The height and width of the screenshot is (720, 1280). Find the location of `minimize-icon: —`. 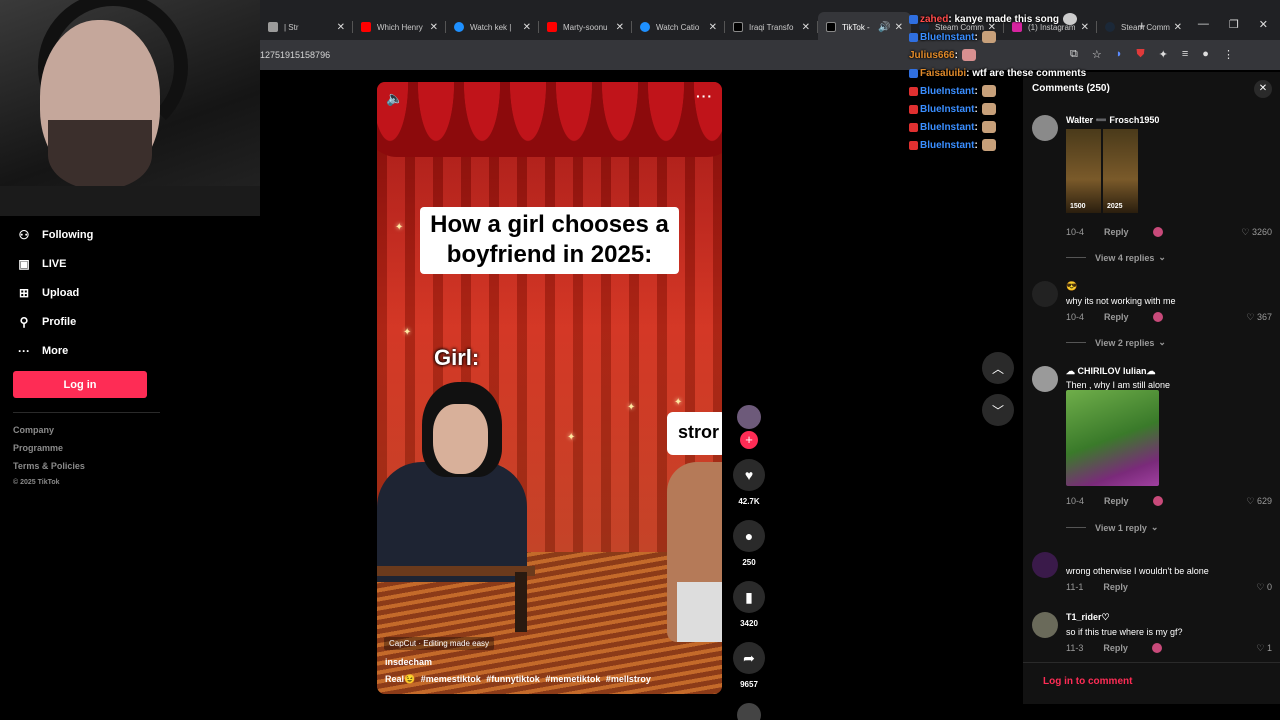

minimize-icon: — is located at coordinates (1203, 24).